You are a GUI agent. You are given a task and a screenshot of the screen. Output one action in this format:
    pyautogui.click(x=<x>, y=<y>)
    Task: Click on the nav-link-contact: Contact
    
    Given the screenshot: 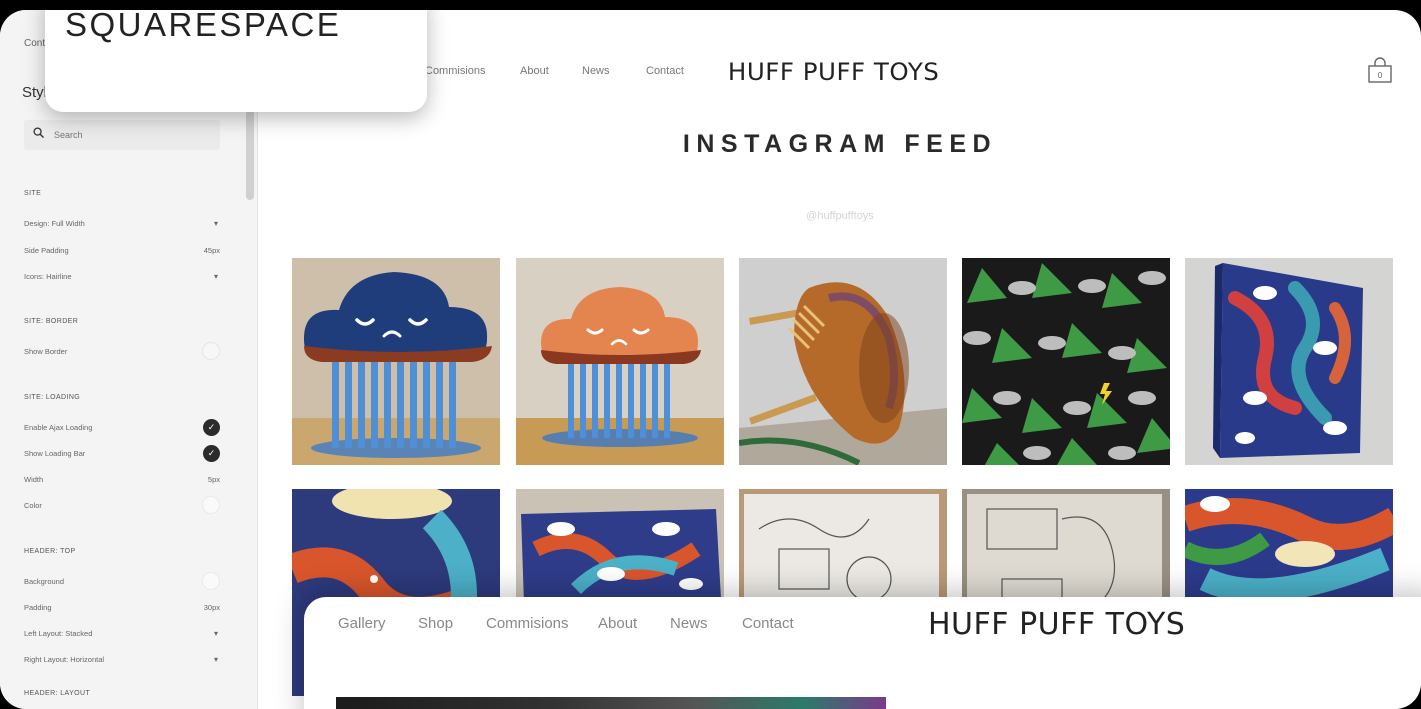 What is the action you would take?
    pyautogui.click(x=665, y=71)
    